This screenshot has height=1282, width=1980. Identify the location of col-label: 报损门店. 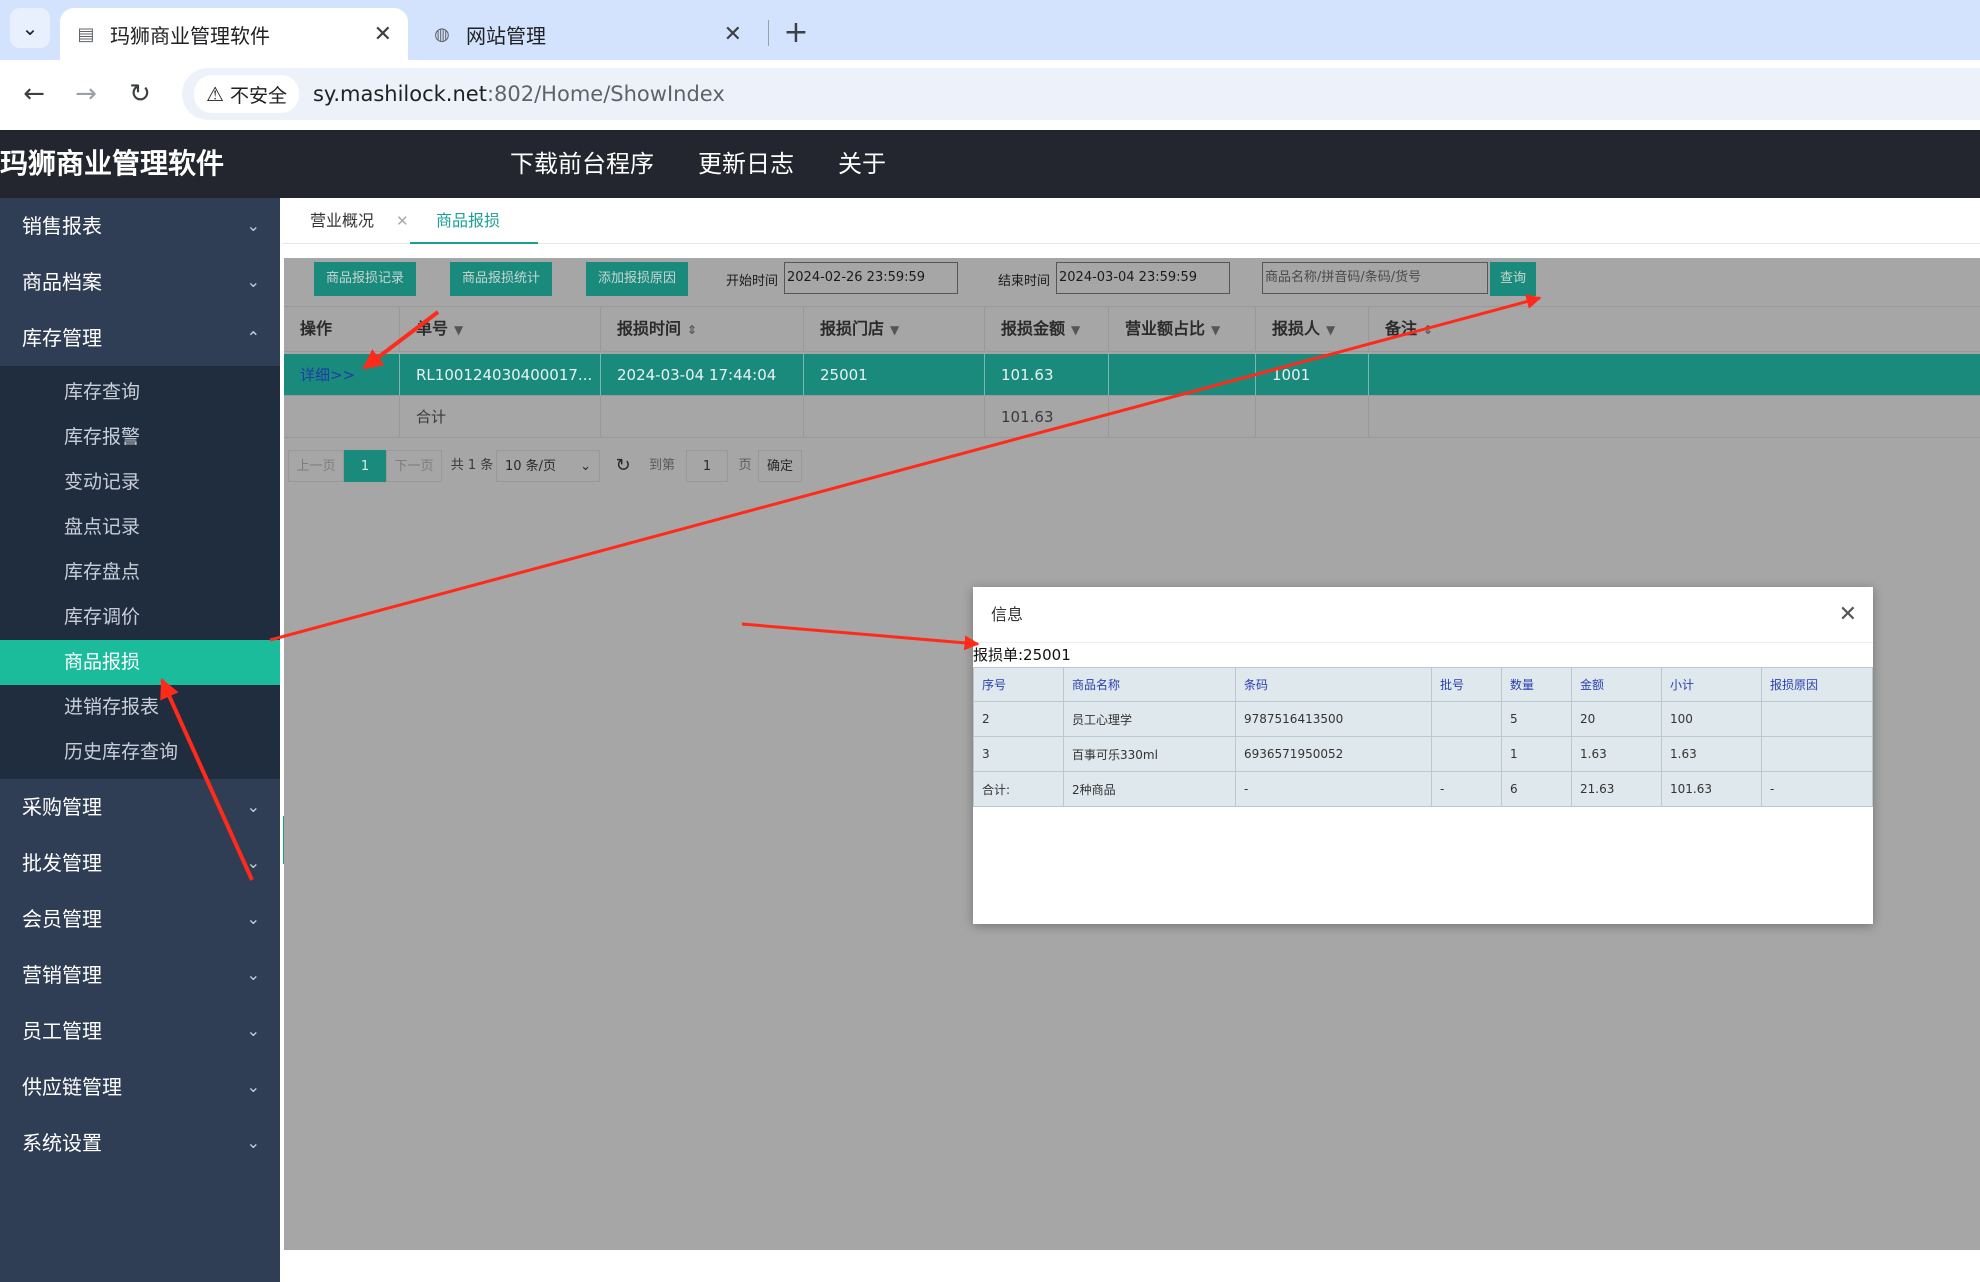
(852, 328).